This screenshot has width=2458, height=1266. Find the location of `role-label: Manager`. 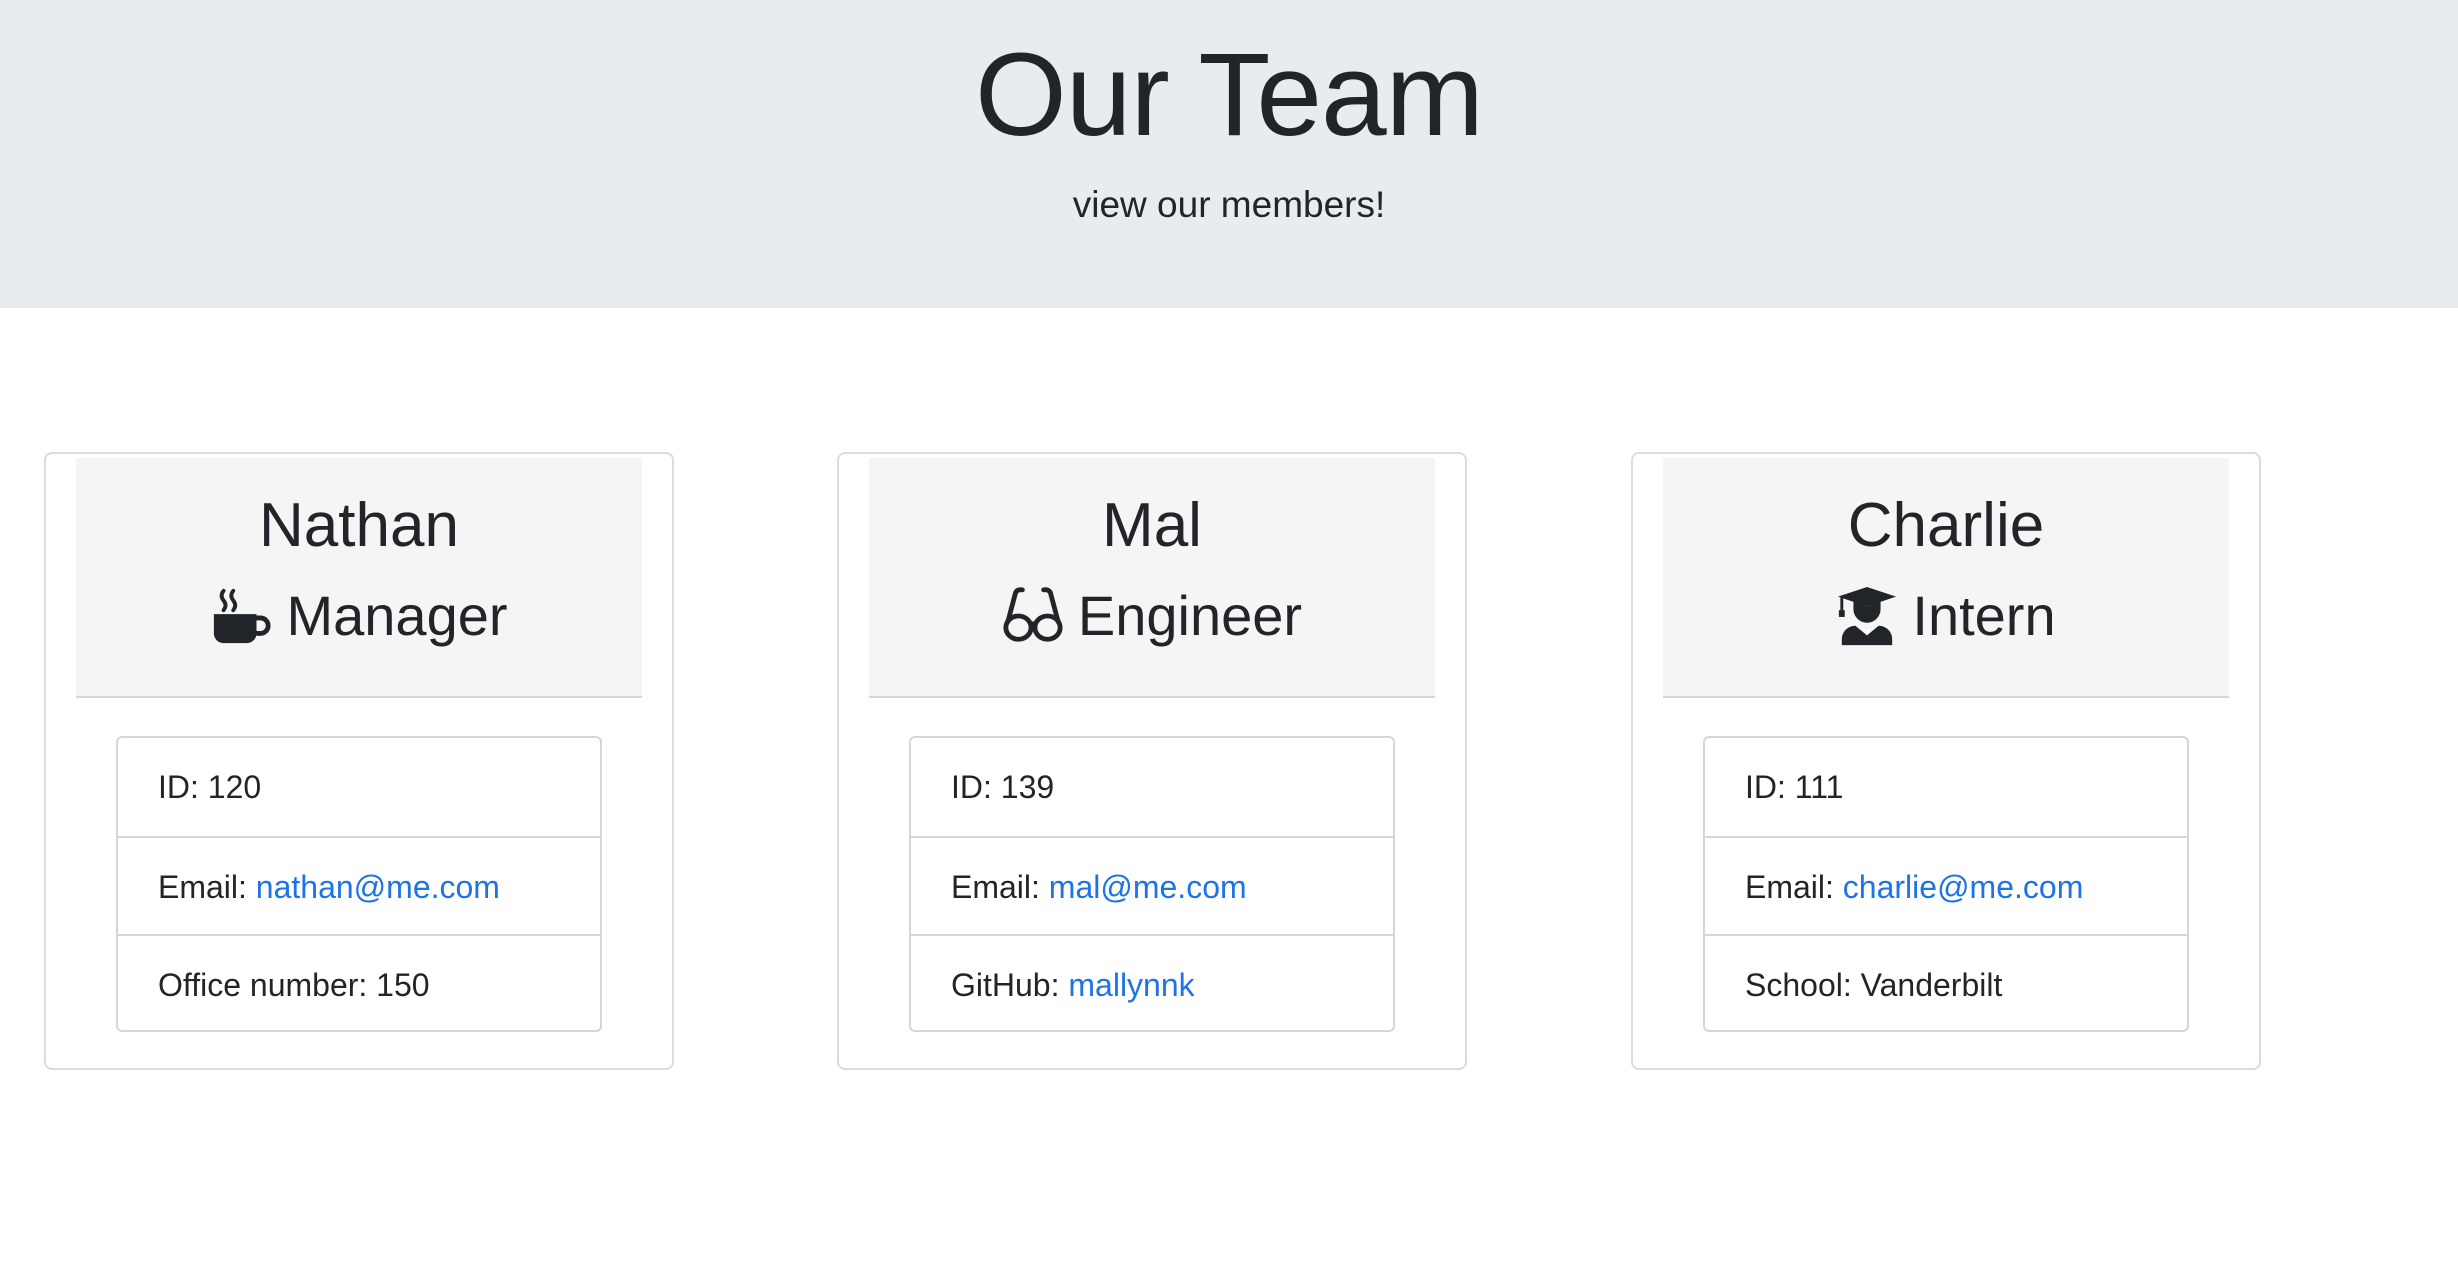

role-label: Manager is located at coordinates (397, 615).